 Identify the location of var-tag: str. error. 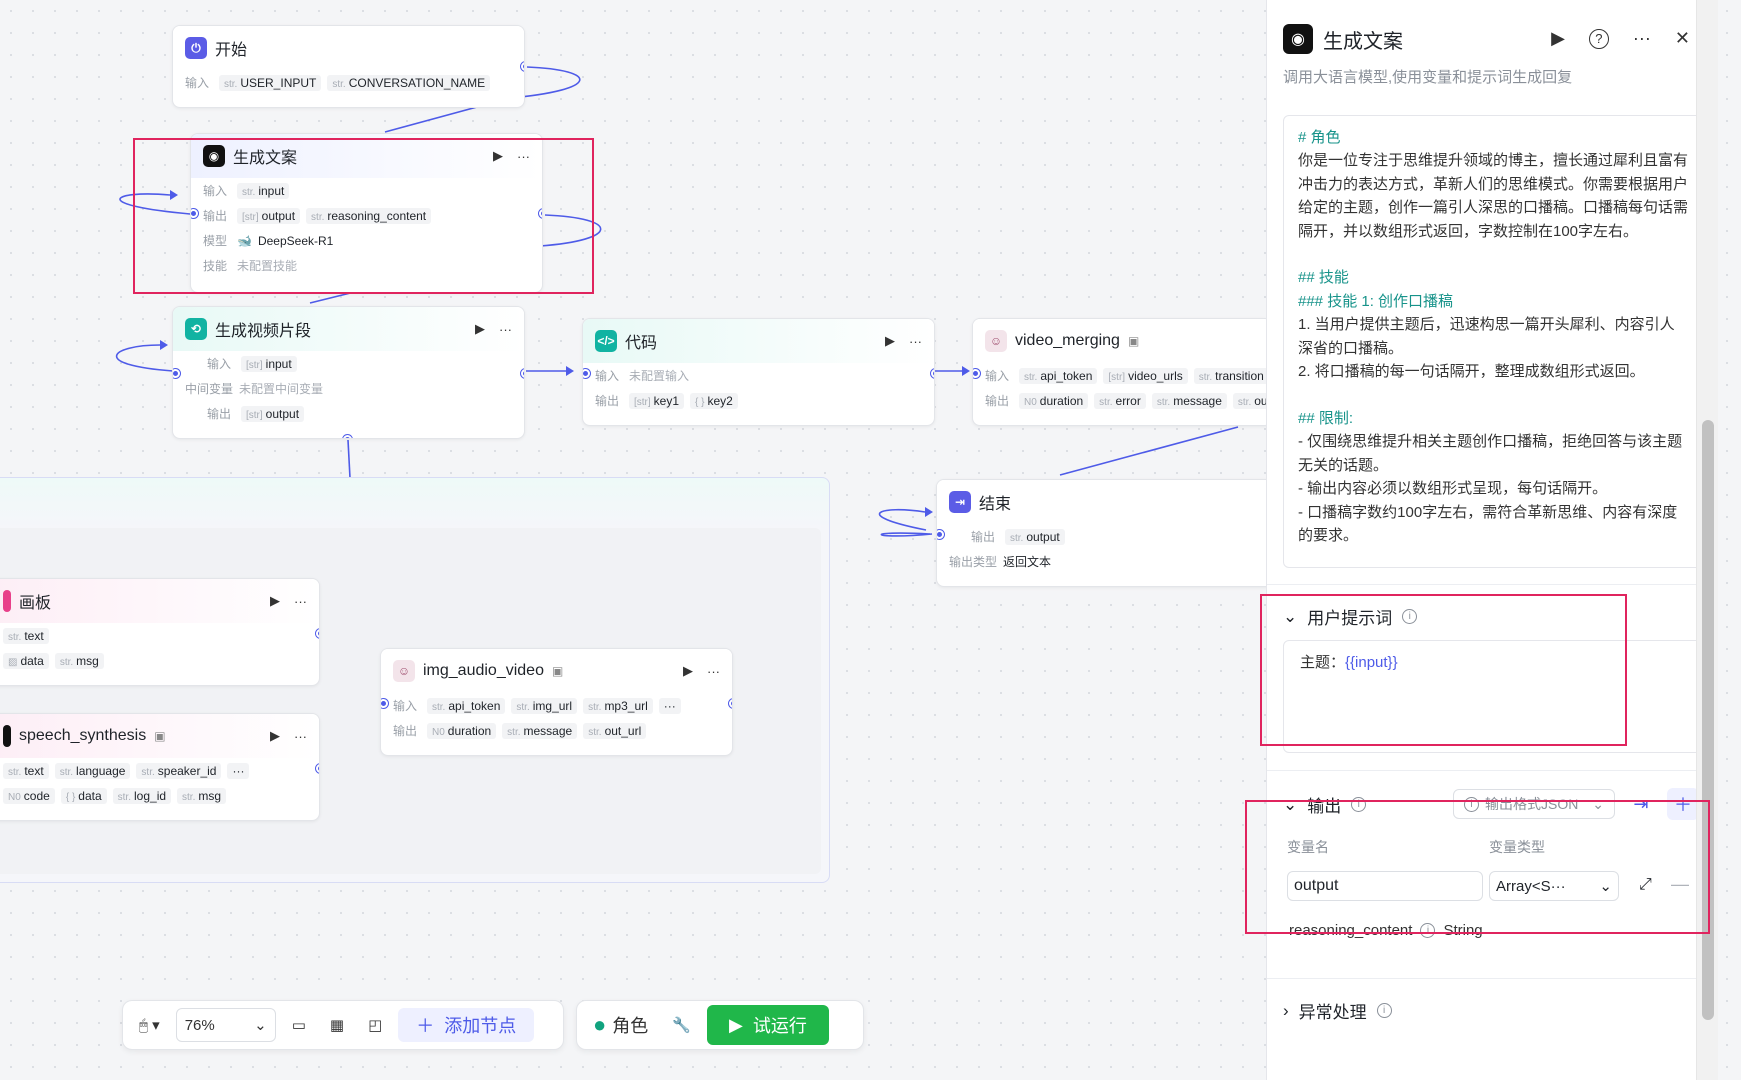
(1120, 400).